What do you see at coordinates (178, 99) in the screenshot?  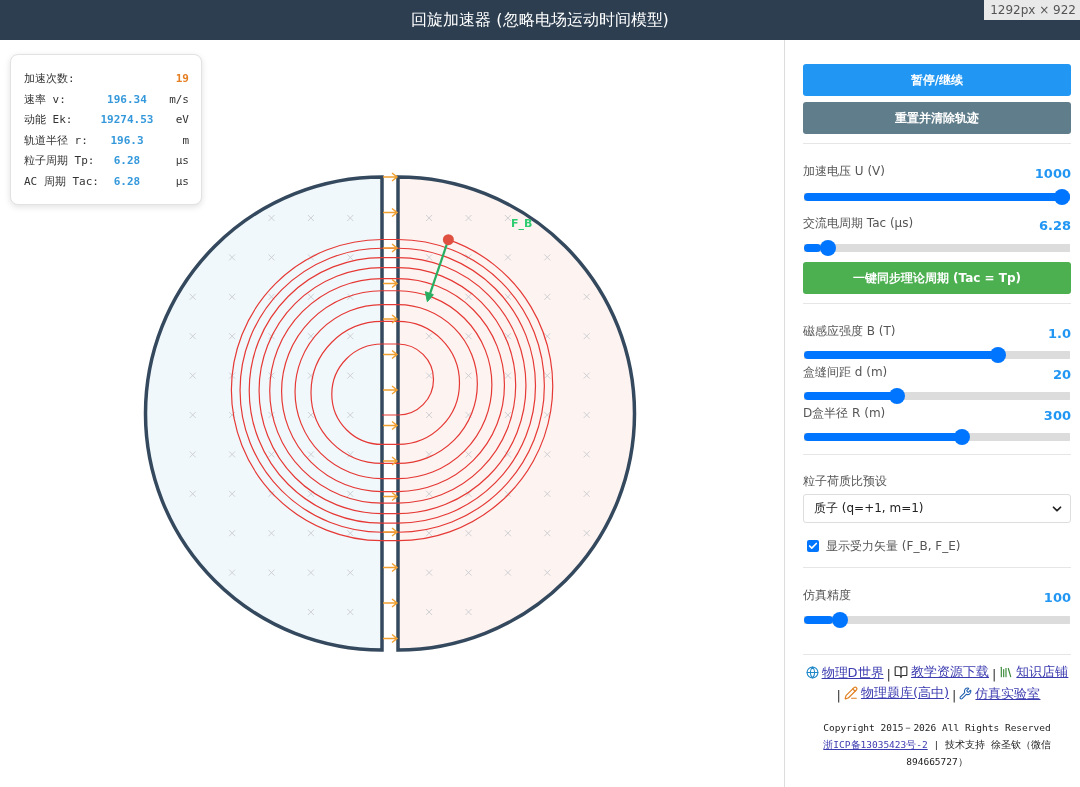 I see `stat-unit: m/s` at bounding box center [178, 99].